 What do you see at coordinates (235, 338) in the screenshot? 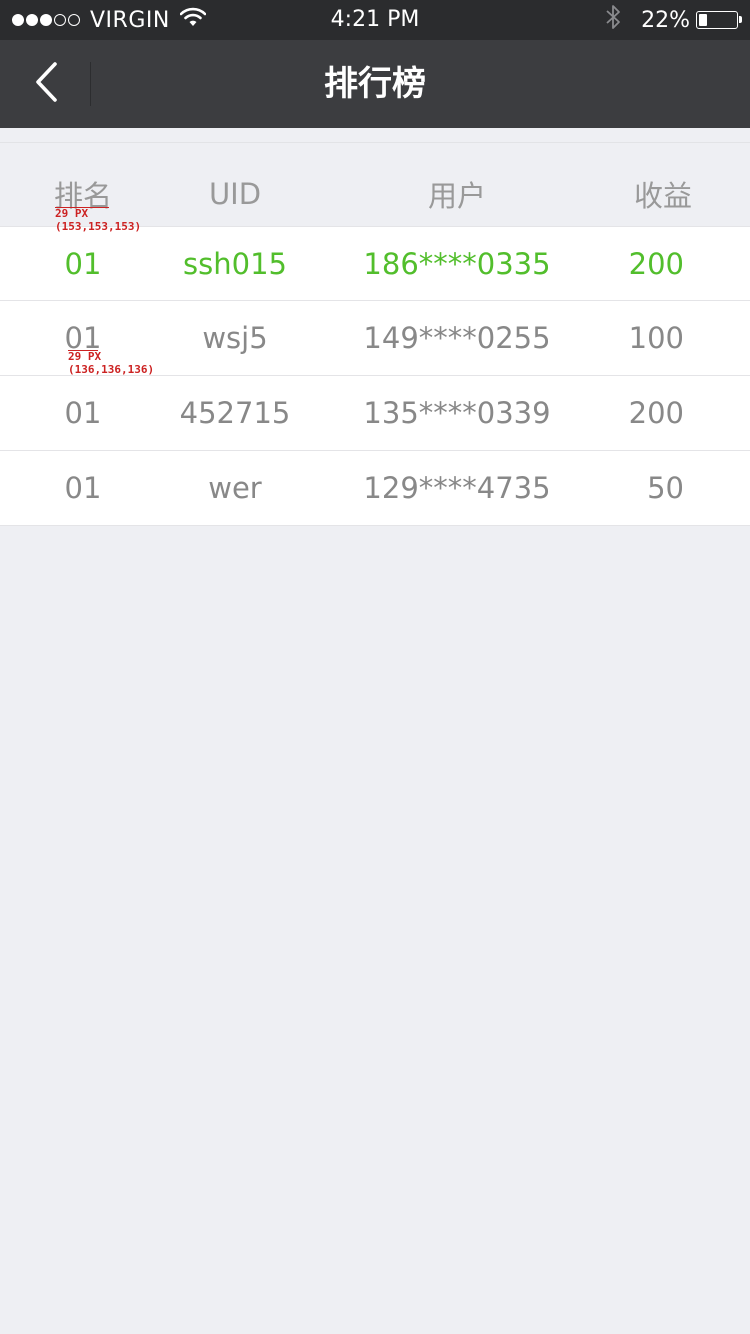
I see `uid-cell: wsj5` at bounding box center [235, 338].